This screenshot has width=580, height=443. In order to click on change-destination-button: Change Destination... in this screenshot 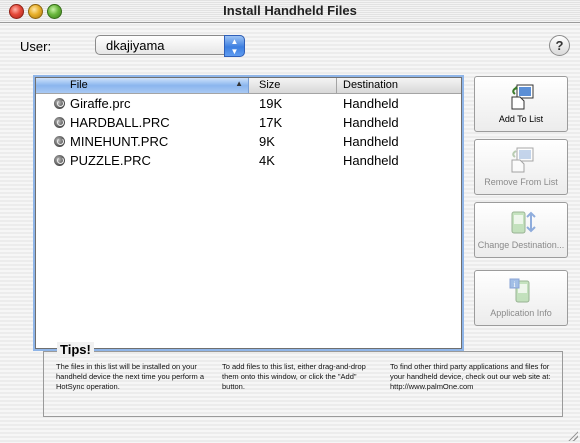, I will do `click(521, 230)`.